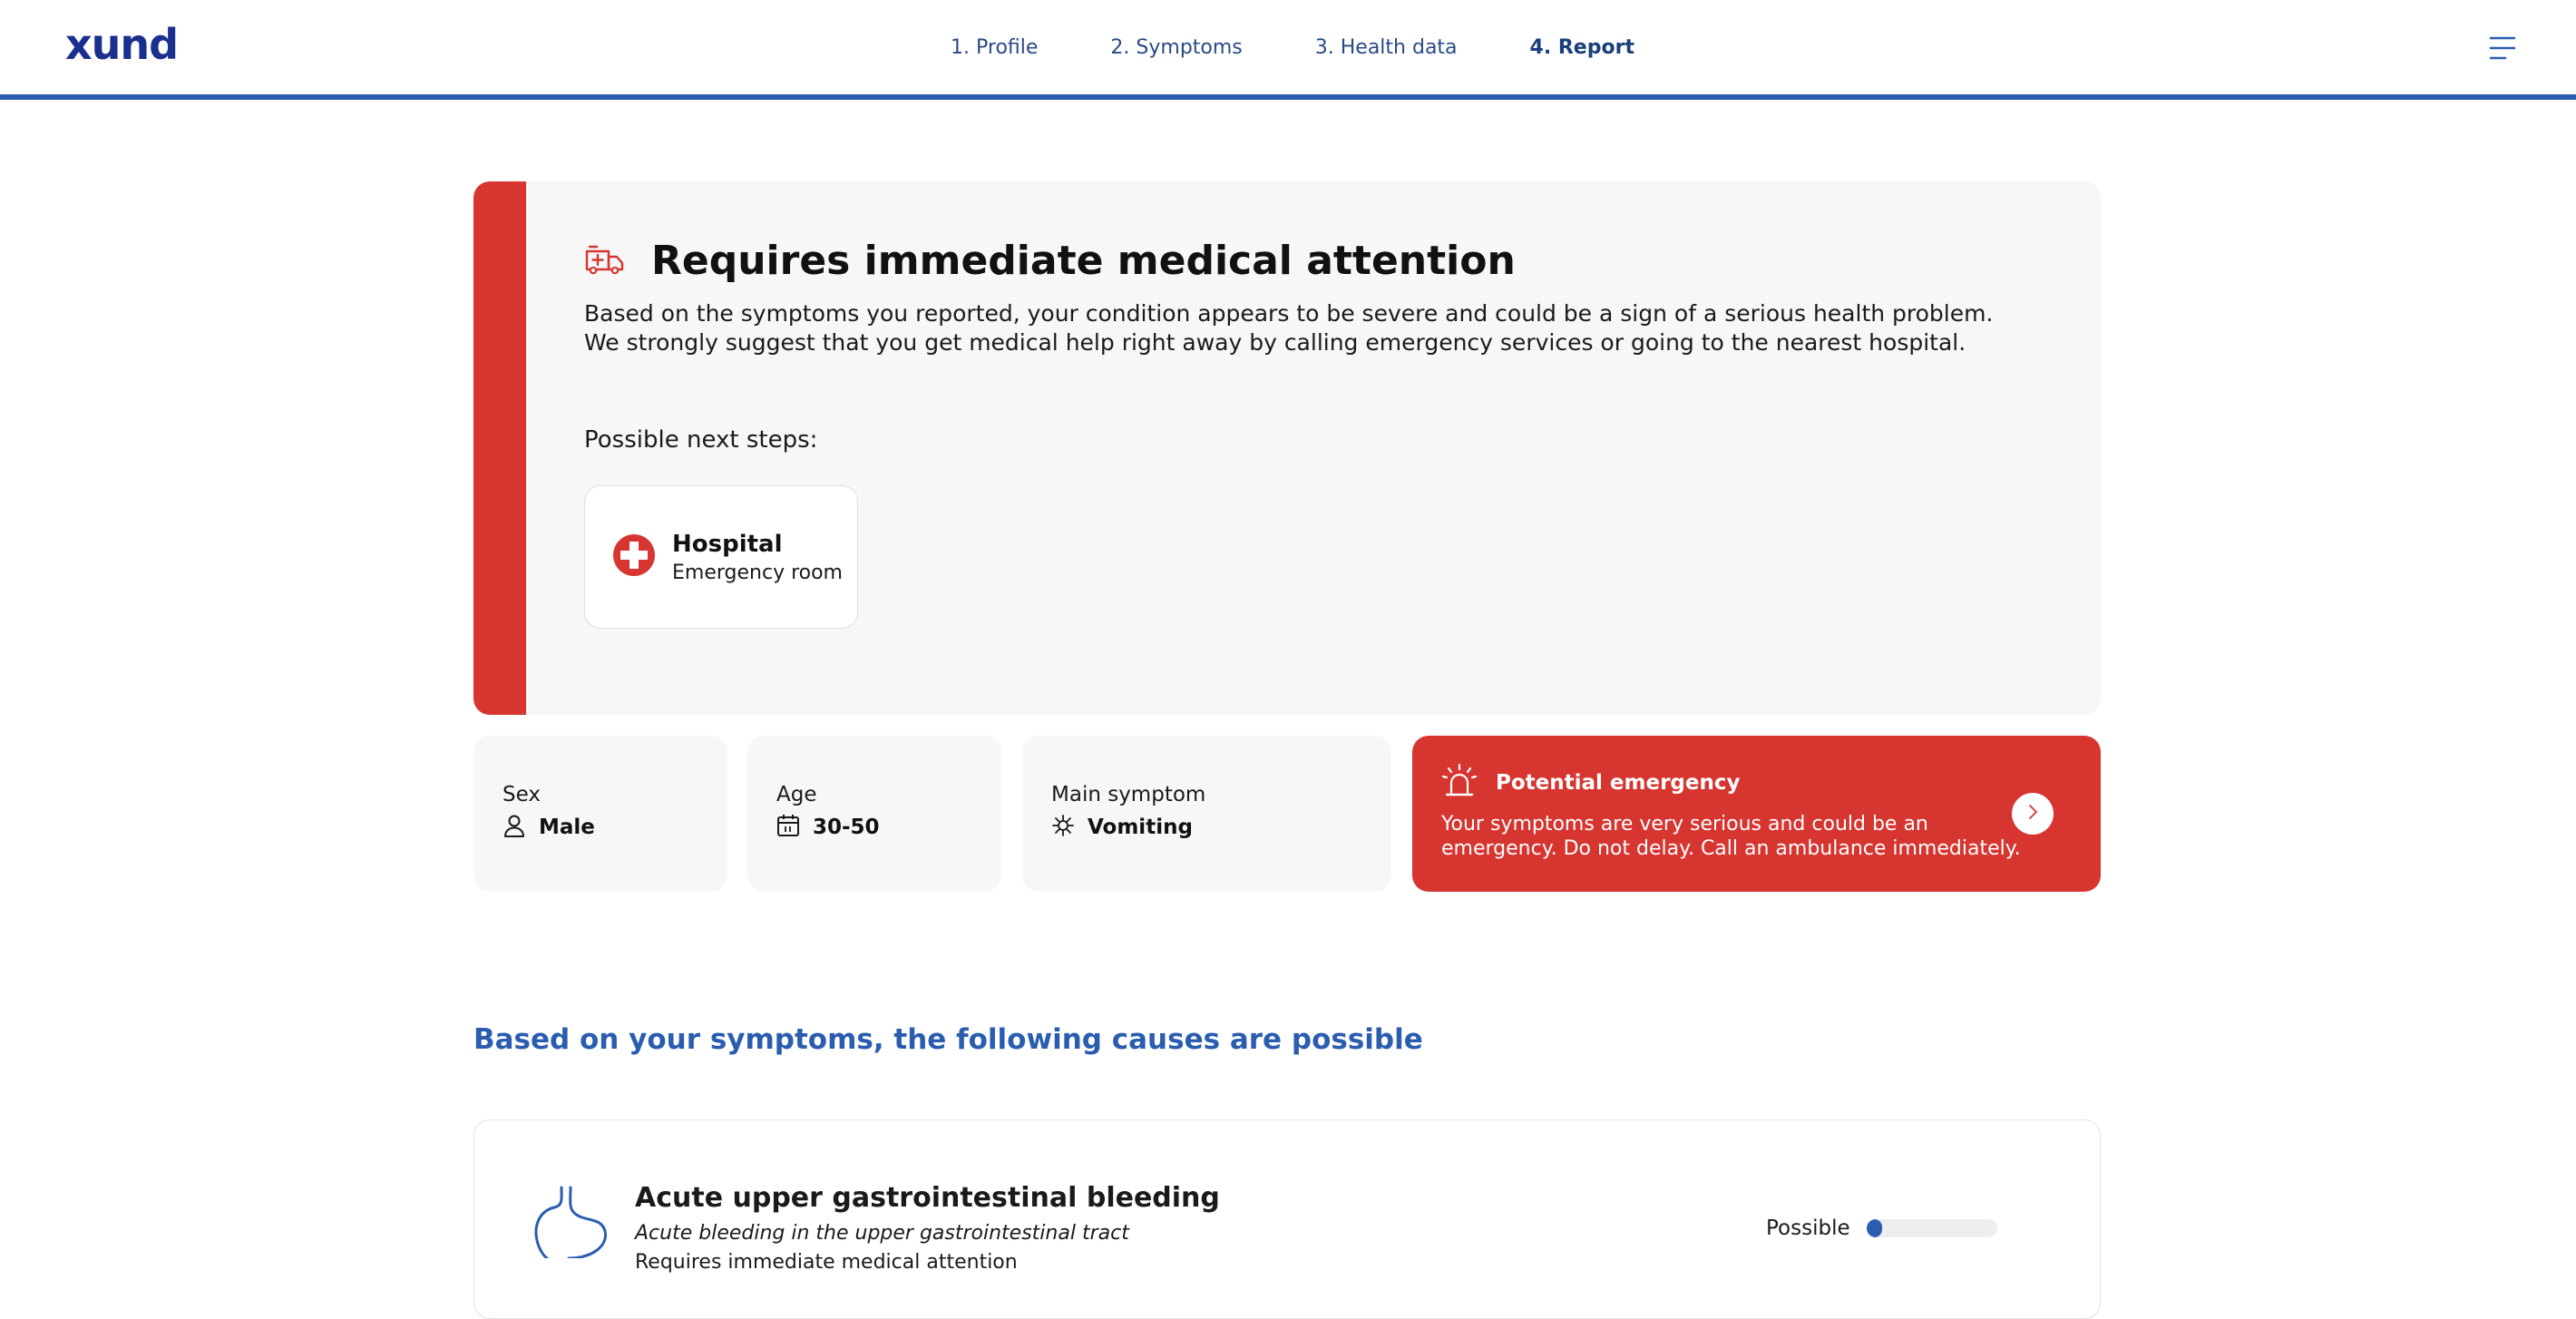 This screenshot has width=2576, height=1319. What do you see at coordinates (727, 544) in the screenshot?
I see `hospital-name: Hospital` at bounding box center [727, 544].